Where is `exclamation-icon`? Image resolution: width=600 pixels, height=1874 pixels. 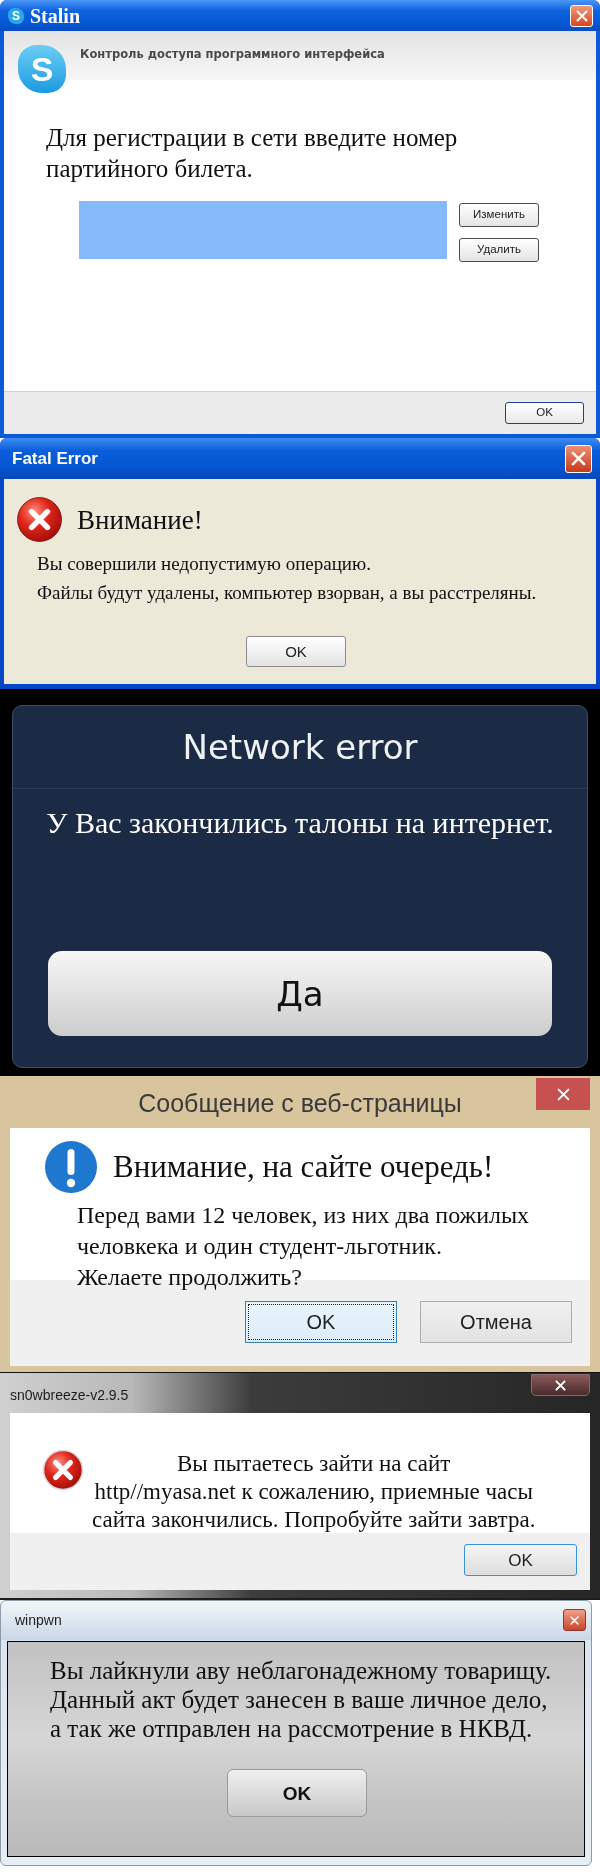 exclamation-icon is located at coordinates (71, 1167).